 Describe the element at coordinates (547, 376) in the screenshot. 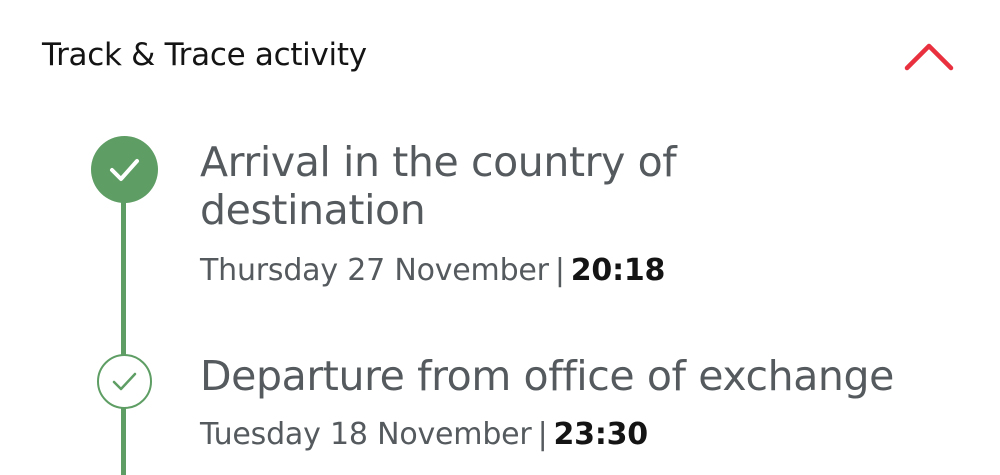

I see `event-title: Departure from office of exchange` at that location.